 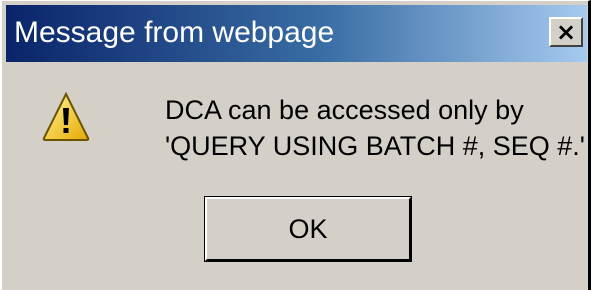 What do you see at coordinates (66, 116) in the screenshot?
I see `warning-icon` at bounding box center [66, 116].